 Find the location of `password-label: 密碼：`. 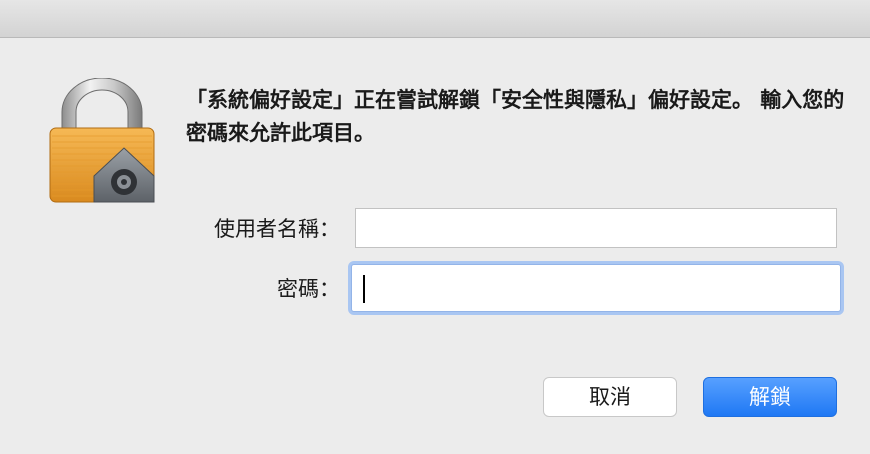

password-label: 密碼： is located at coordinates (308, 289).